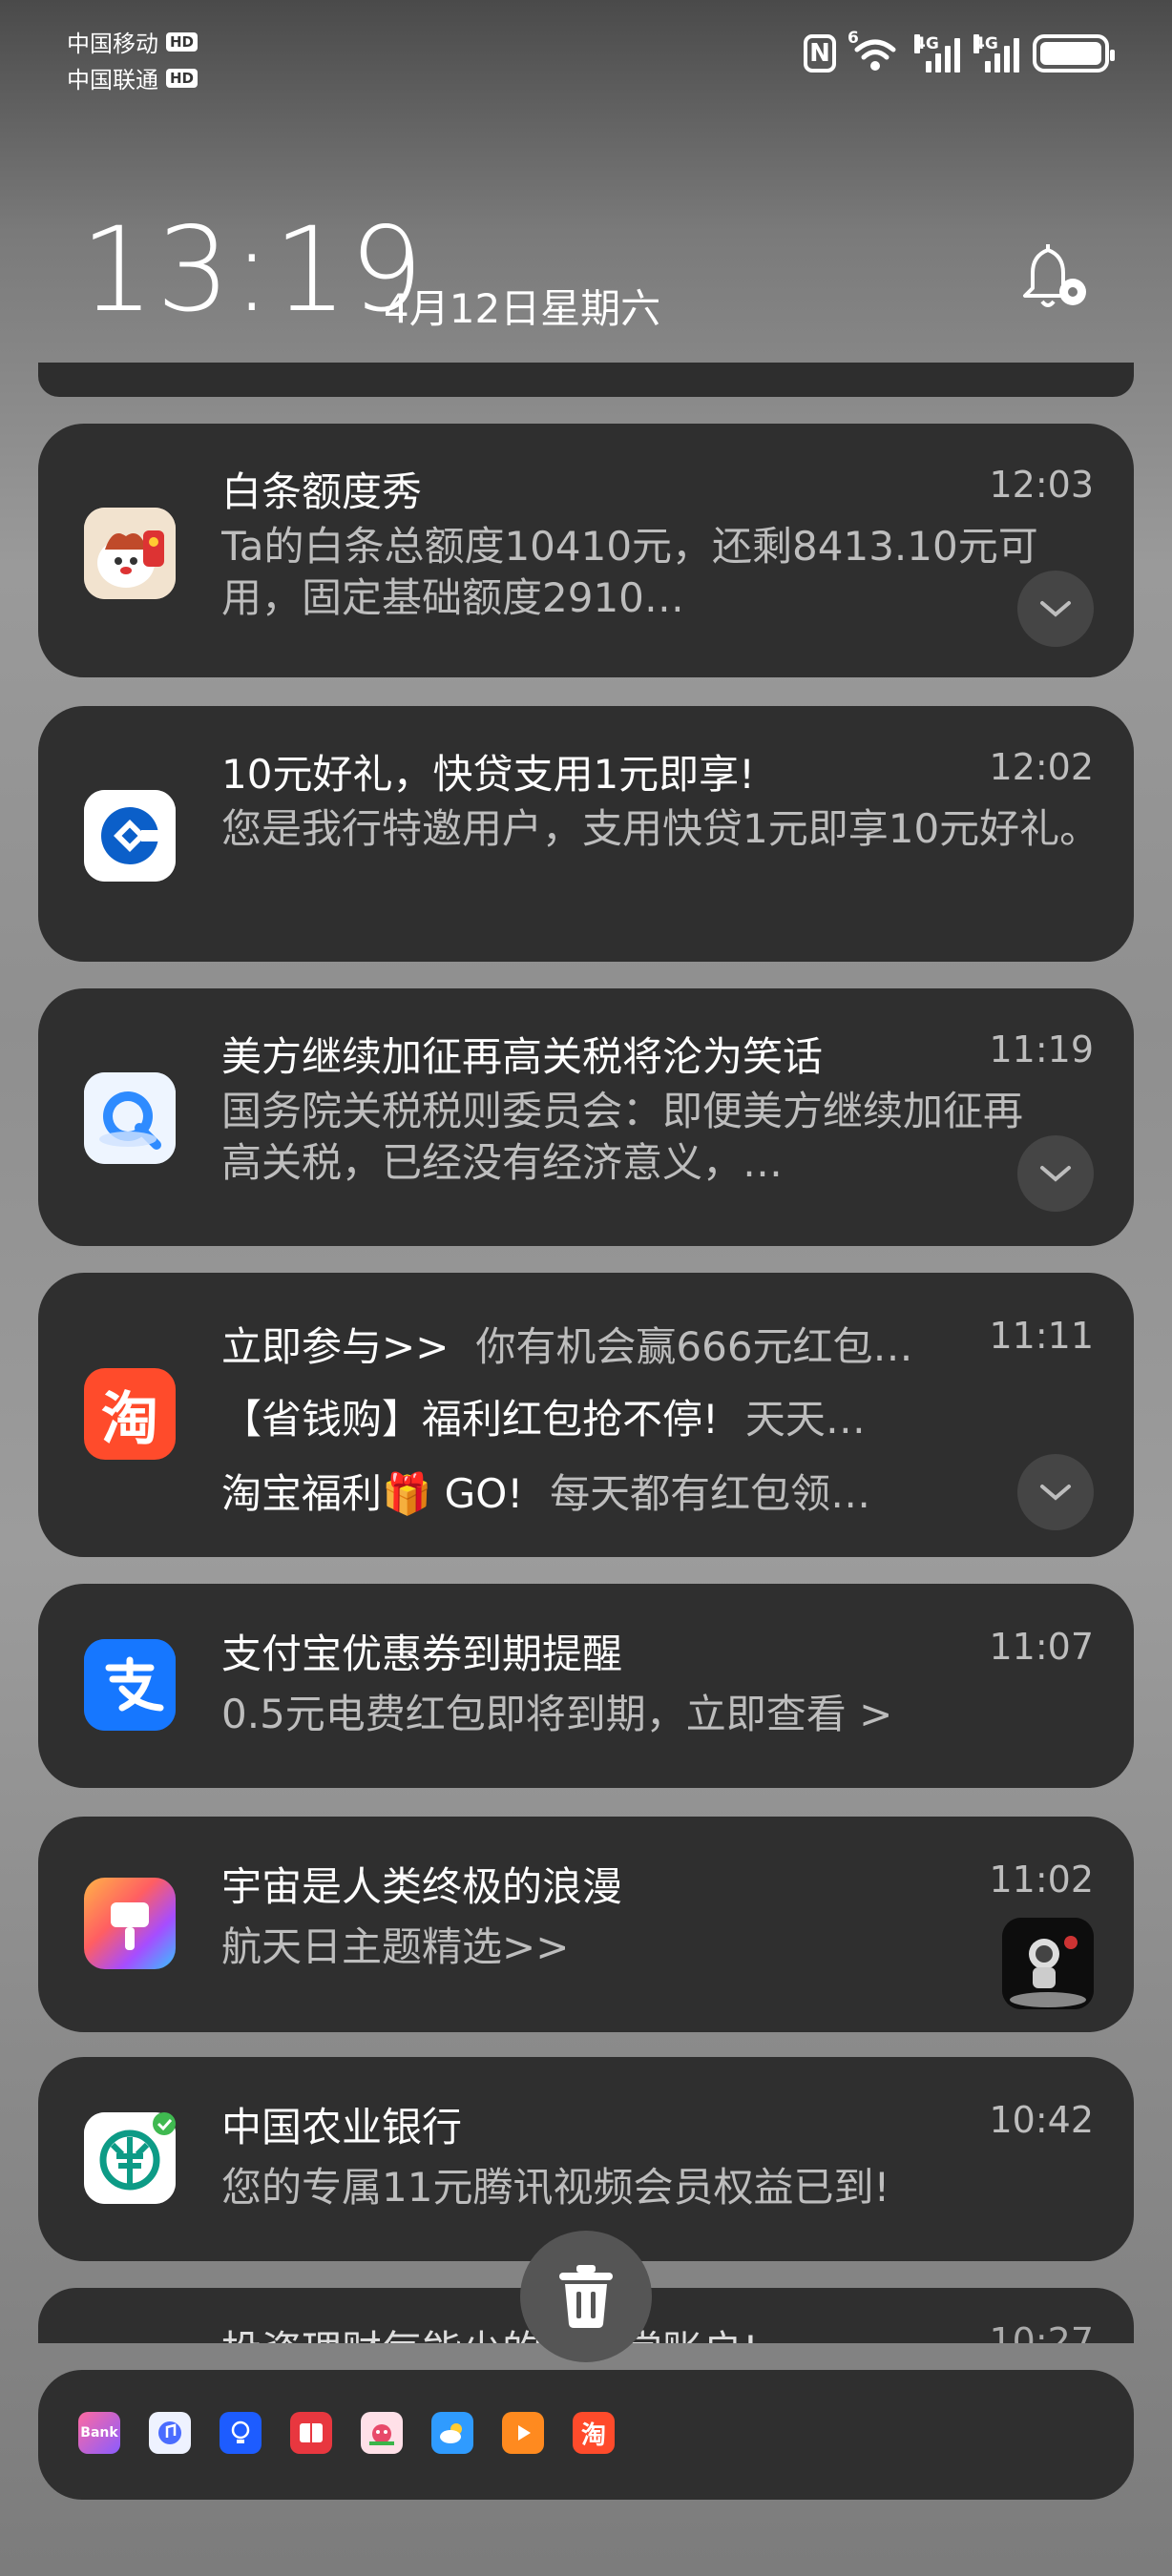  Describe the element at coordinates (522, 1056) in the screenshot. I see `notification-title: 美方继续加征再高关税将沦为笑话` at that location.